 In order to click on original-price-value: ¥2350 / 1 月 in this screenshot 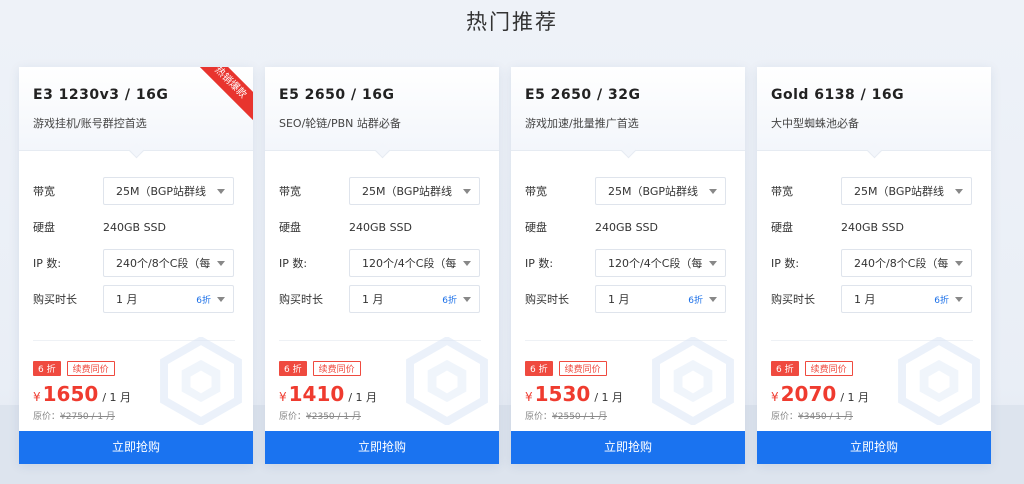, I will do `click(333, 417)`.